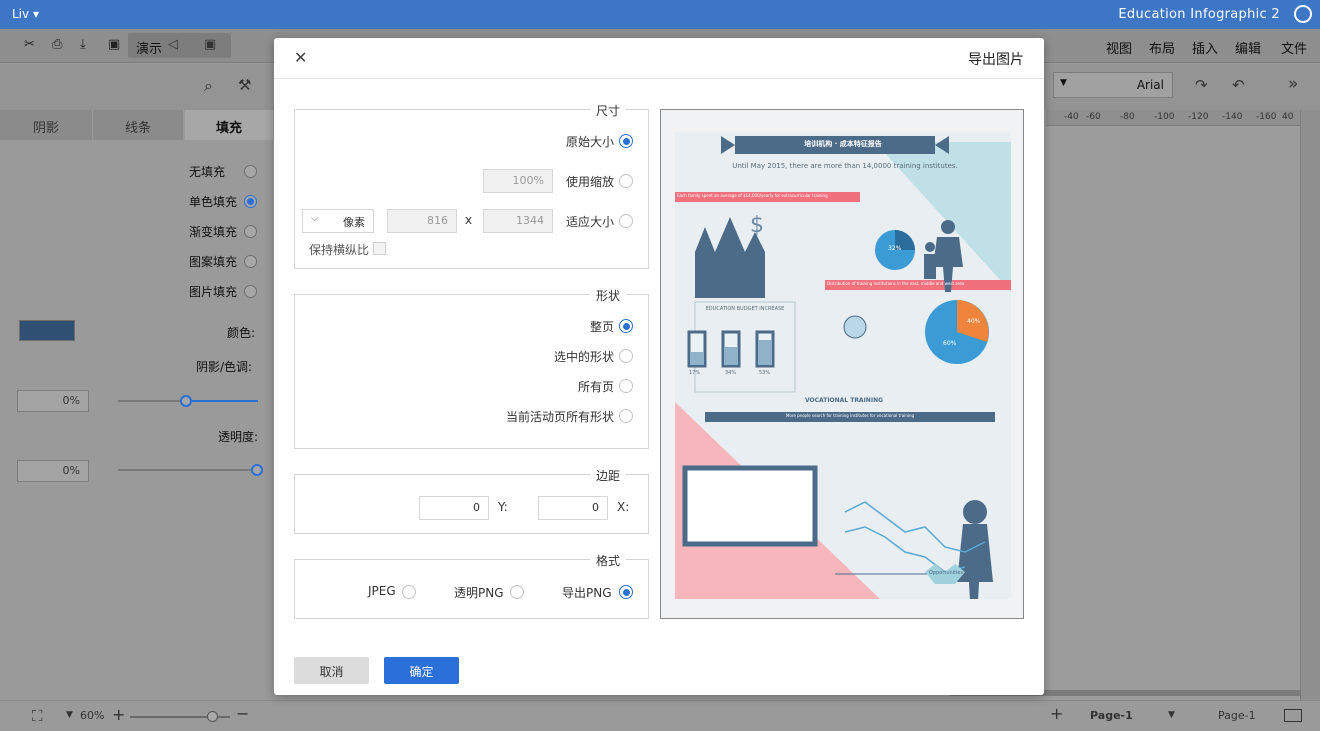 The width and height of the screenshot is (1320, 731). I want to click on height-input: 816, so click(422, 221).